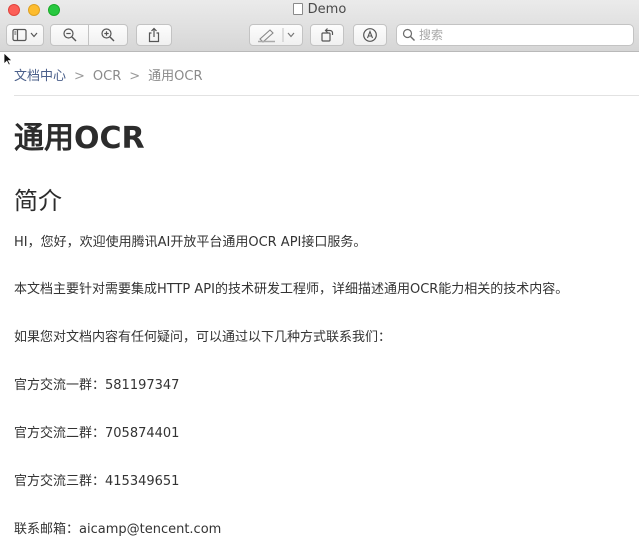 This screenshot has height=547, width=639. I want to click on window-title: Demo, so click(327, 9).